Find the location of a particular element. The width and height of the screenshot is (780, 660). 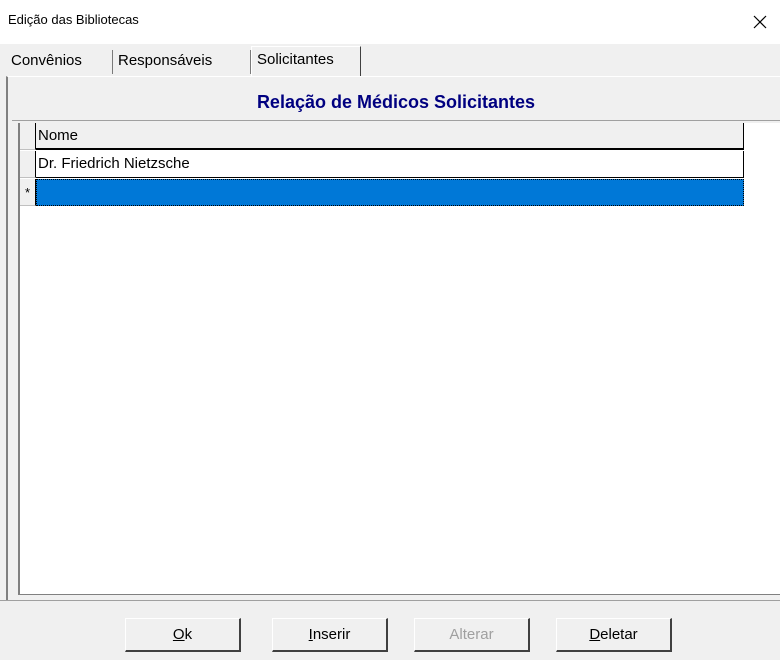

ok-label-rest: k is located at coordinates (188, 634).